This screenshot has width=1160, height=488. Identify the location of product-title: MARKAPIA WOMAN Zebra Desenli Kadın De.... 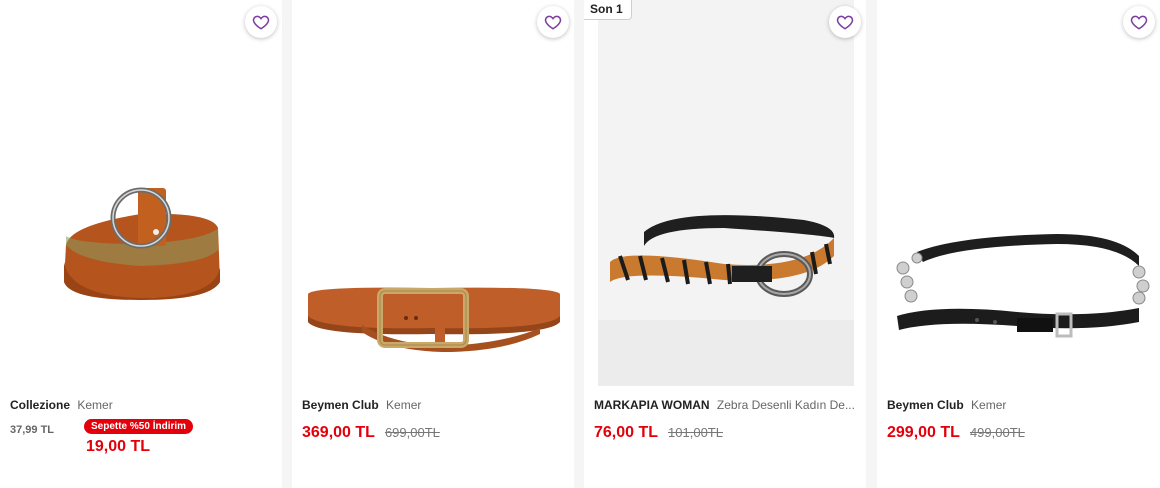
(727, 405).